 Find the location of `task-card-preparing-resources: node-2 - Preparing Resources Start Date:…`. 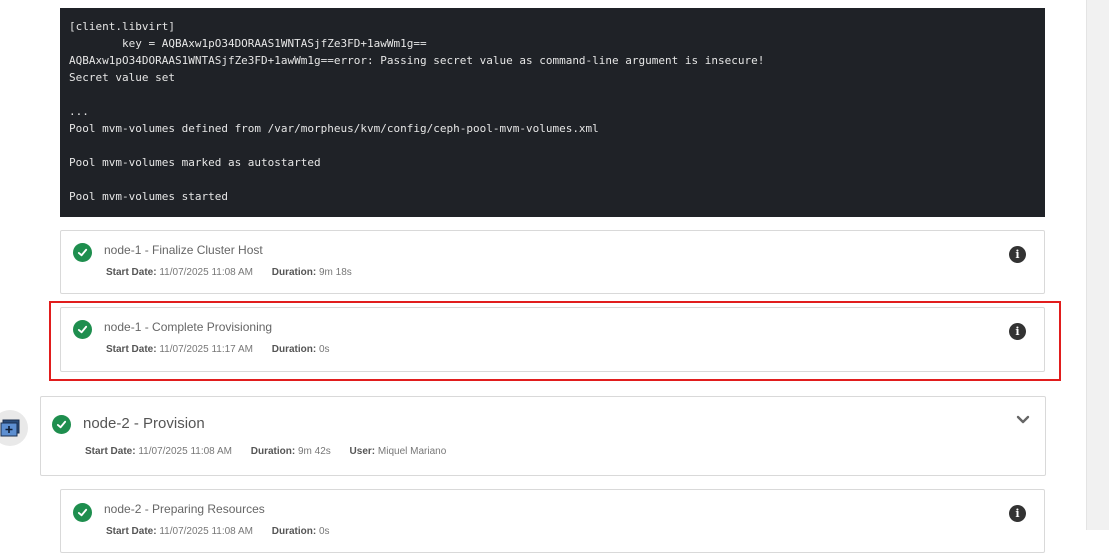

task-card-preparing-resources: node-2 - Preparing Resources Start Date:… is located at coordinates (552, 521).